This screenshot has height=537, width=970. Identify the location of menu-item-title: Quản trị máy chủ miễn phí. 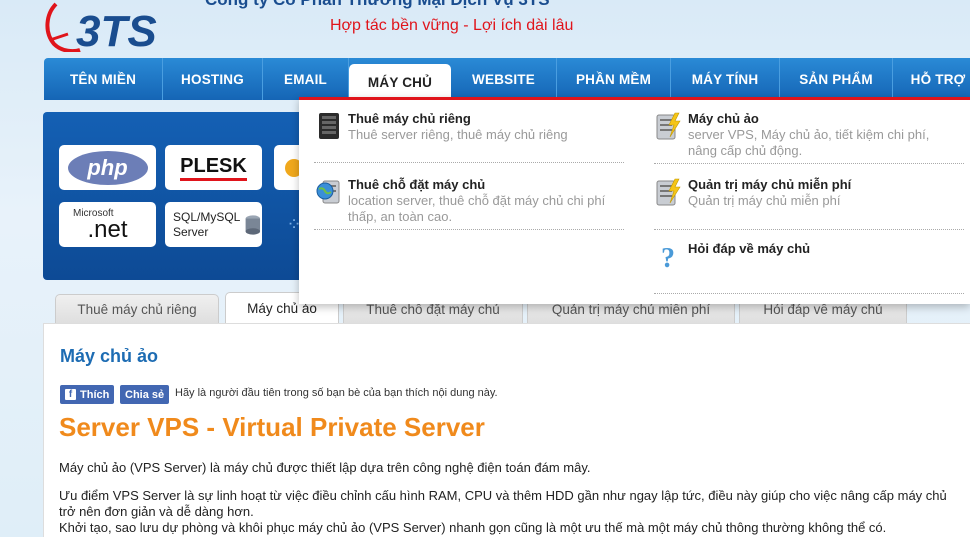
(770, 184).